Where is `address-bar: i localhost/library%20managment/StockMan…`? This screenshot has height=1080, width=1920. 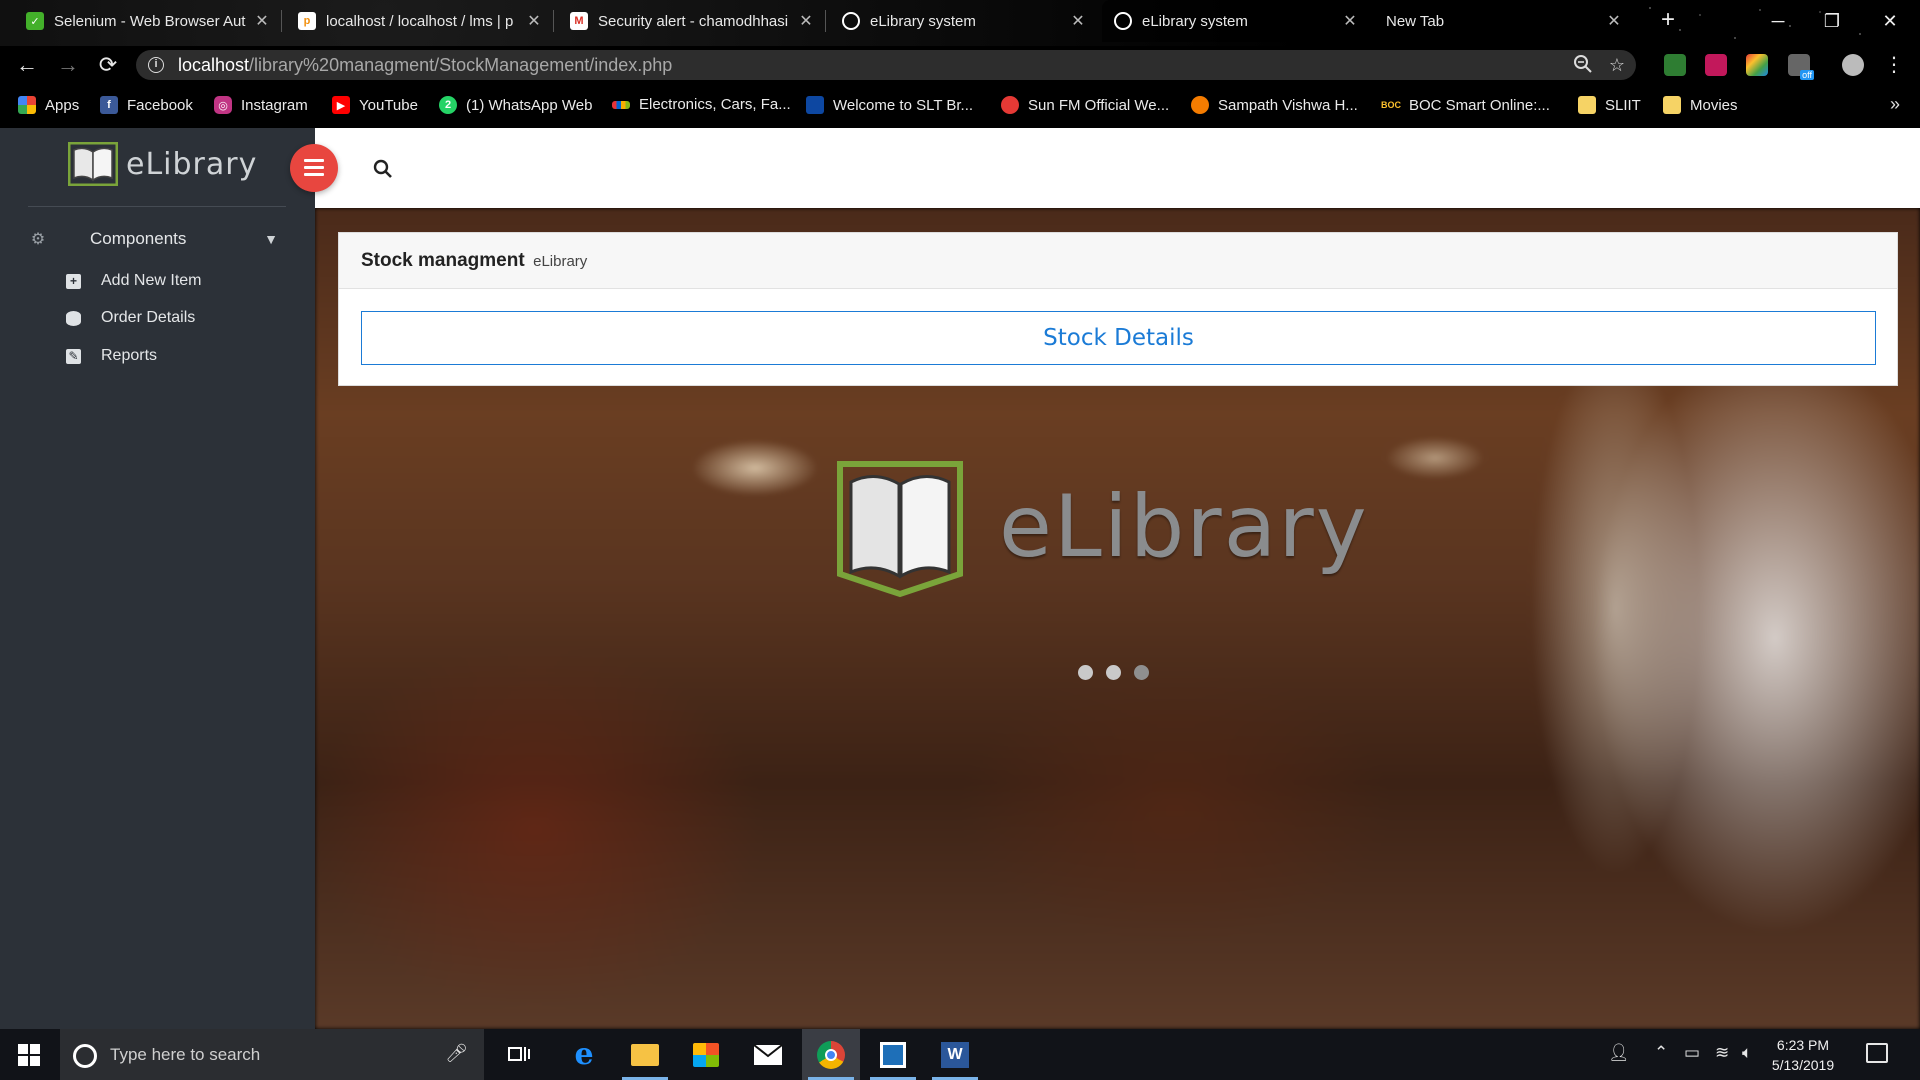
address-bar: i localhost/library%20managment/StockMan… is located at coordinates (886, 65).